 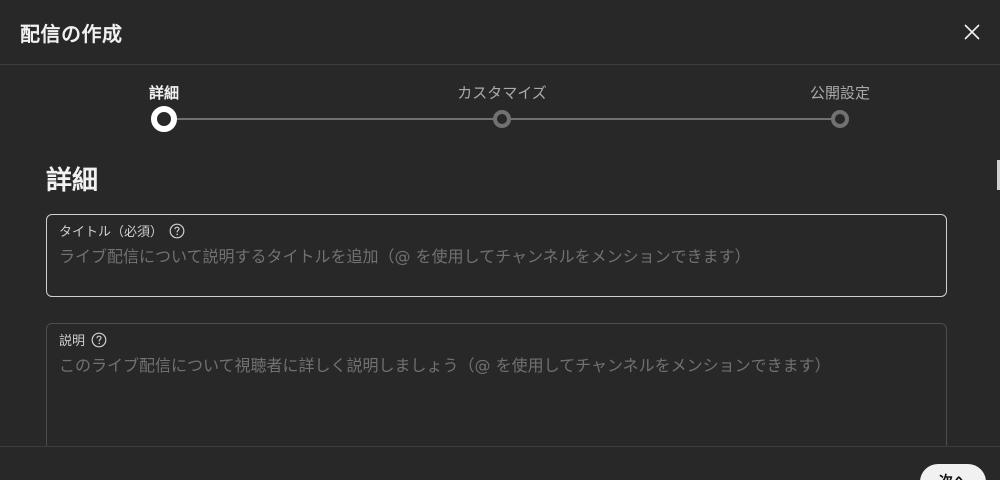 I want to click on dialog-footer: 次へ, so click(x=500, y=463).